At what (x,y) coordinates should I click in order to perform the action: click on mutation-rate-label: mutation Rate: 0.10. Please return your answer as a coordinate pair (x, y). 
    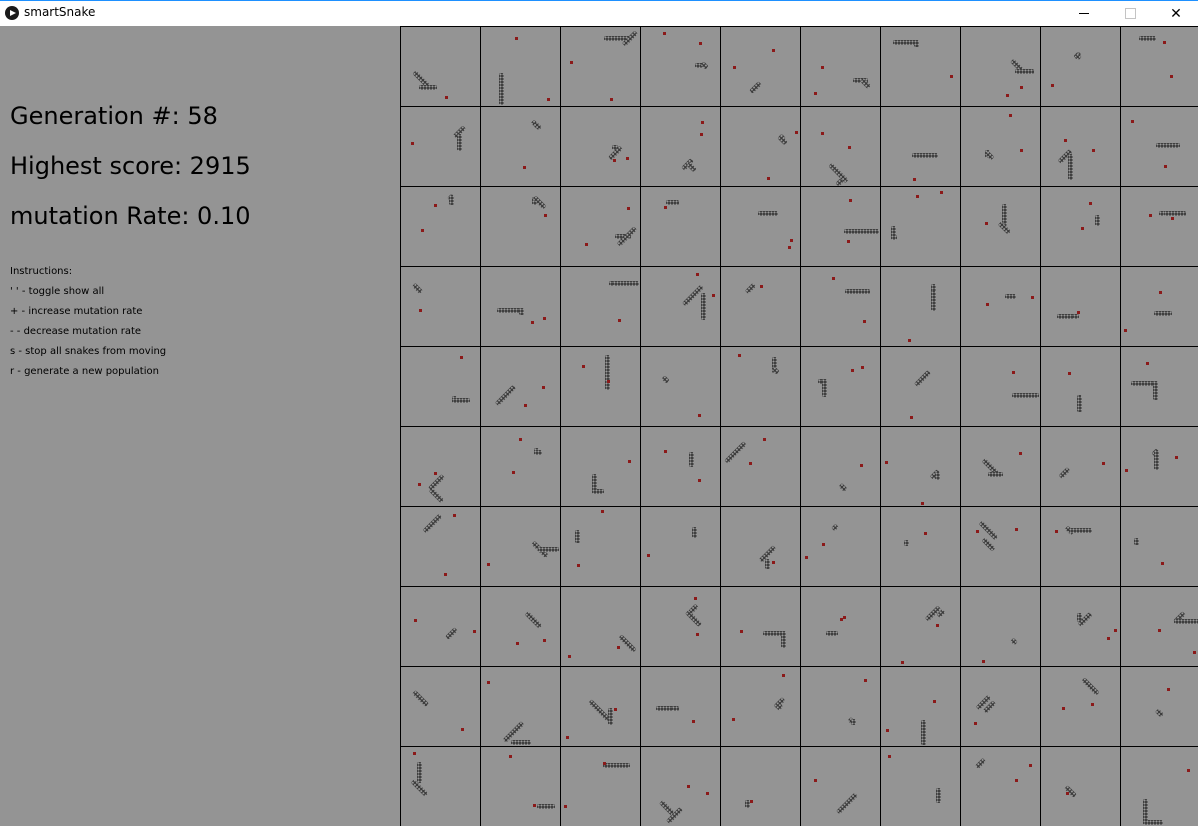
    Looking at the image, I should click on (130, 216).